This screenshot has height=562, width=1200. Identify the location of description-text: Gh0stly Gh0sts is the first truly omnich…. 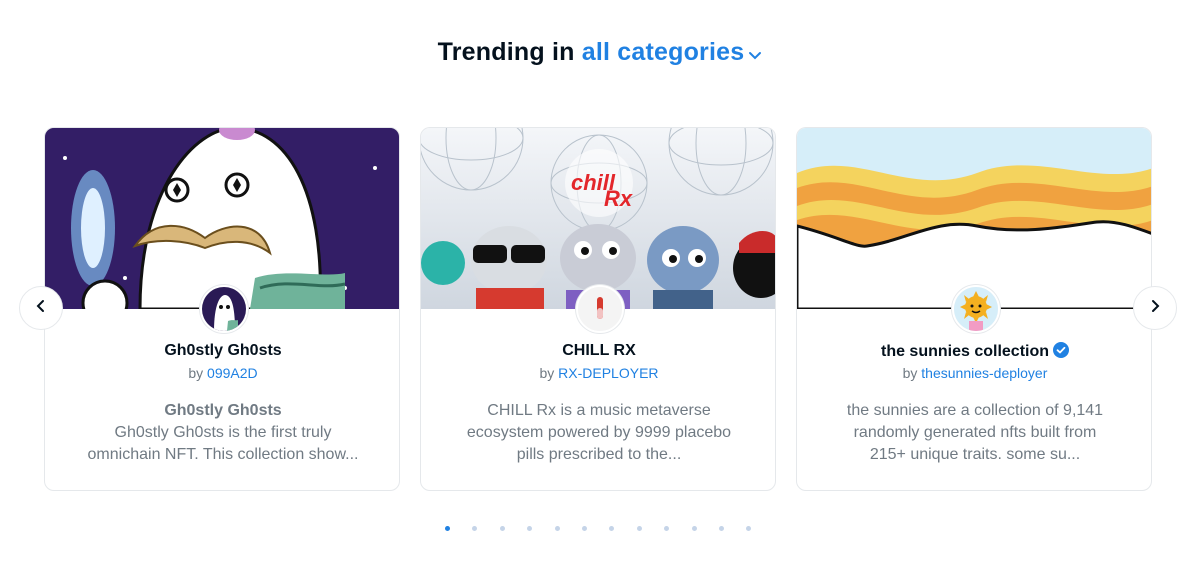
(223, 443).